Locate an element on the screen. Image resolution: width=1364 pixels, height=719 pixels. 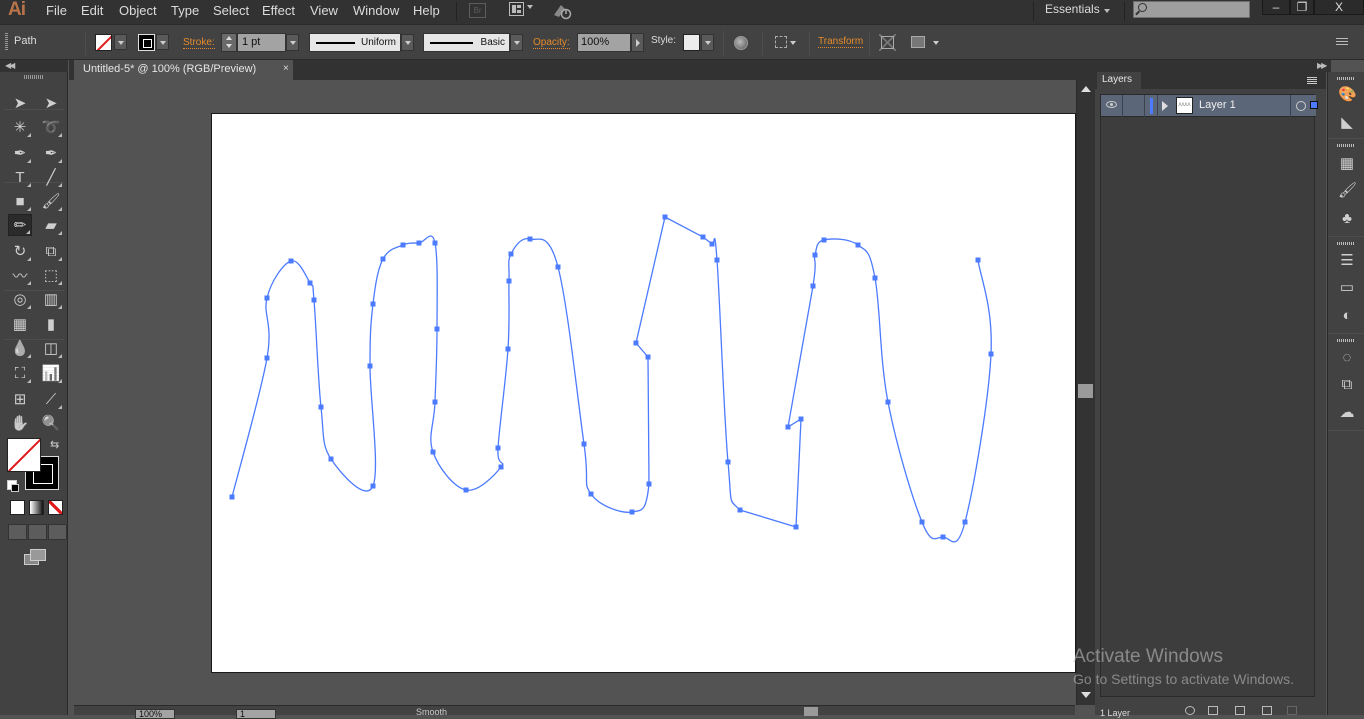
status-info: Smooth is located at coordinates (431, 712).